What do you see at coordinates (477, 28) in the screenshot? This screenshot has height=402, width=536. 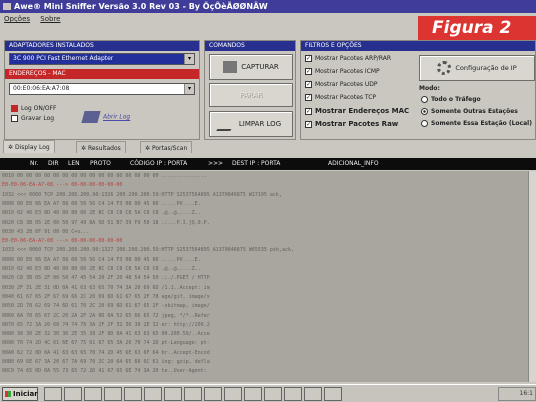 I see `figure-caption: Figura 2` at bounding box center [477, 28].